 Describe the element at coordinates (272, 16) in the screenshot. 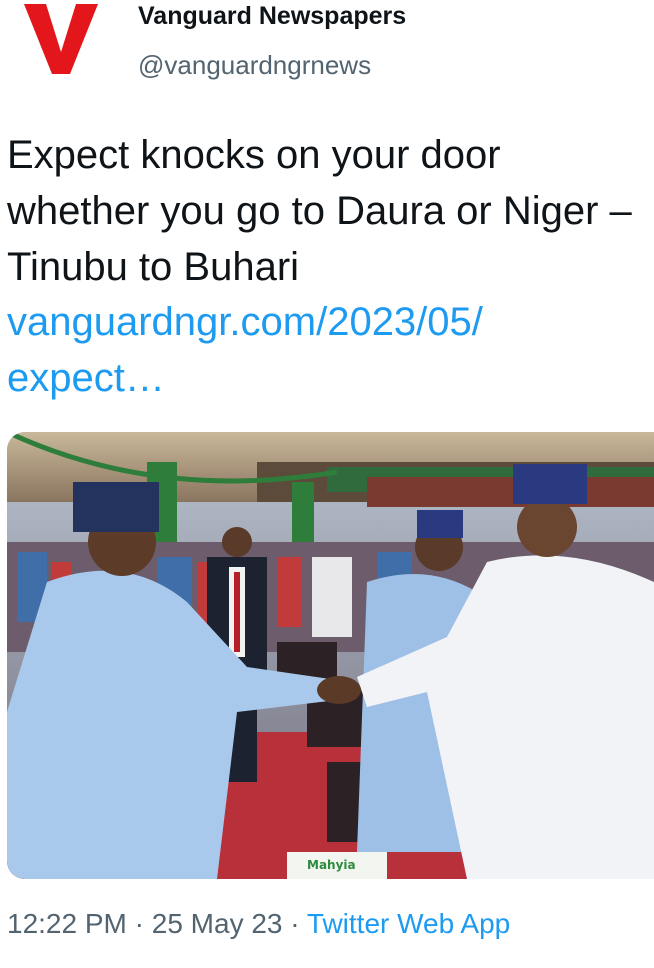

I see `account-name: Vanguard Newspapers` at that location.